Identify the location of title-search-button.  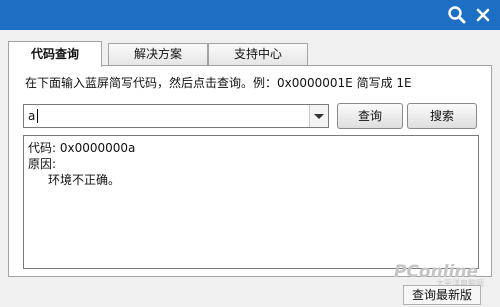
(457, 15).